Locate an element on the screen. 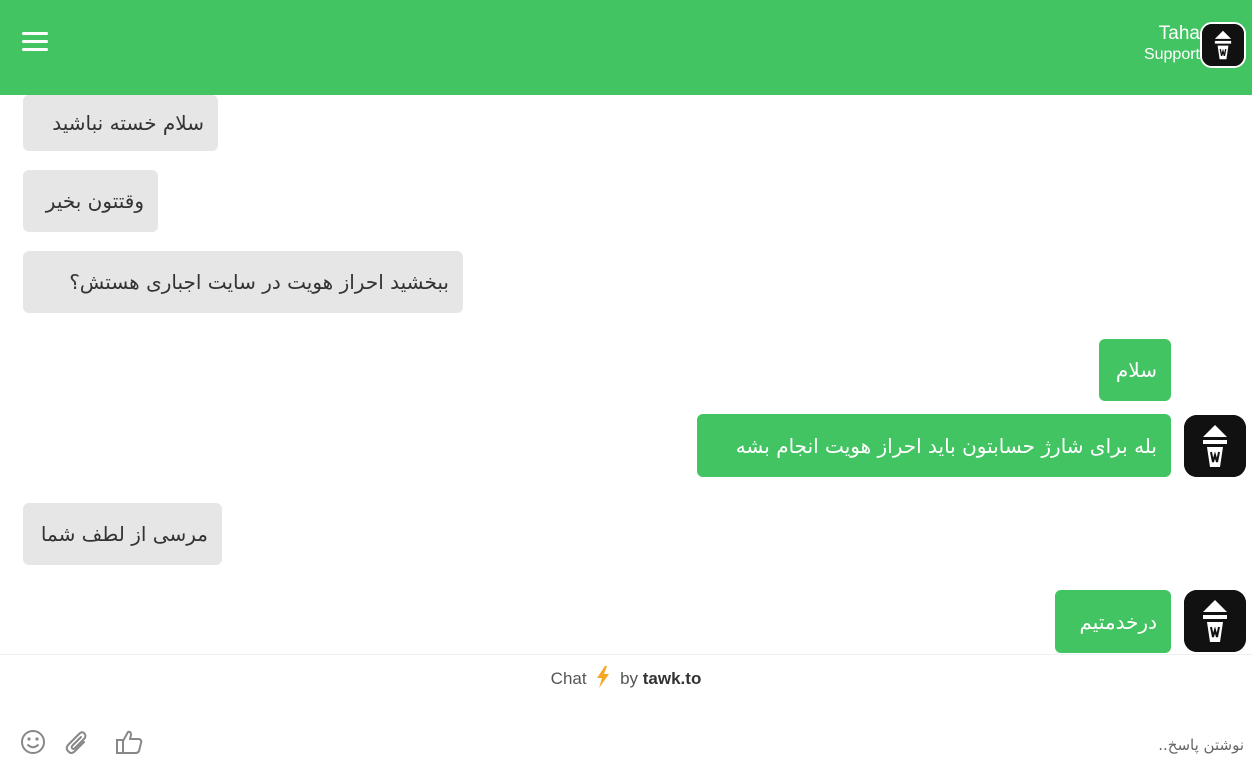 The width and height of the screenshot is (1252, 768). visitor-message: سلام خسته نباشید is located at coordinates (120, 123).